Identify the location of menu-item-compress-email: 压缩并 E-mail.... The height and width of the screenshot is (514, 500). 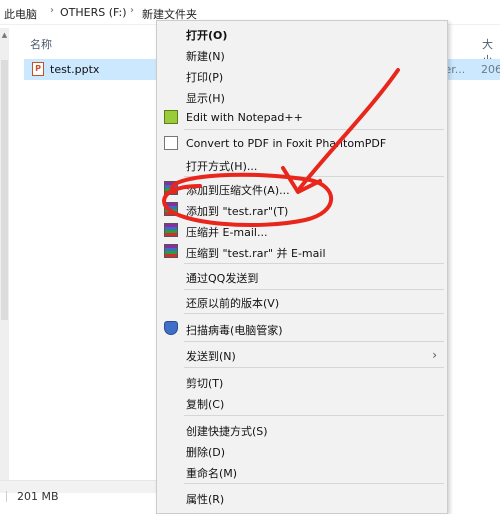
(302, 230).